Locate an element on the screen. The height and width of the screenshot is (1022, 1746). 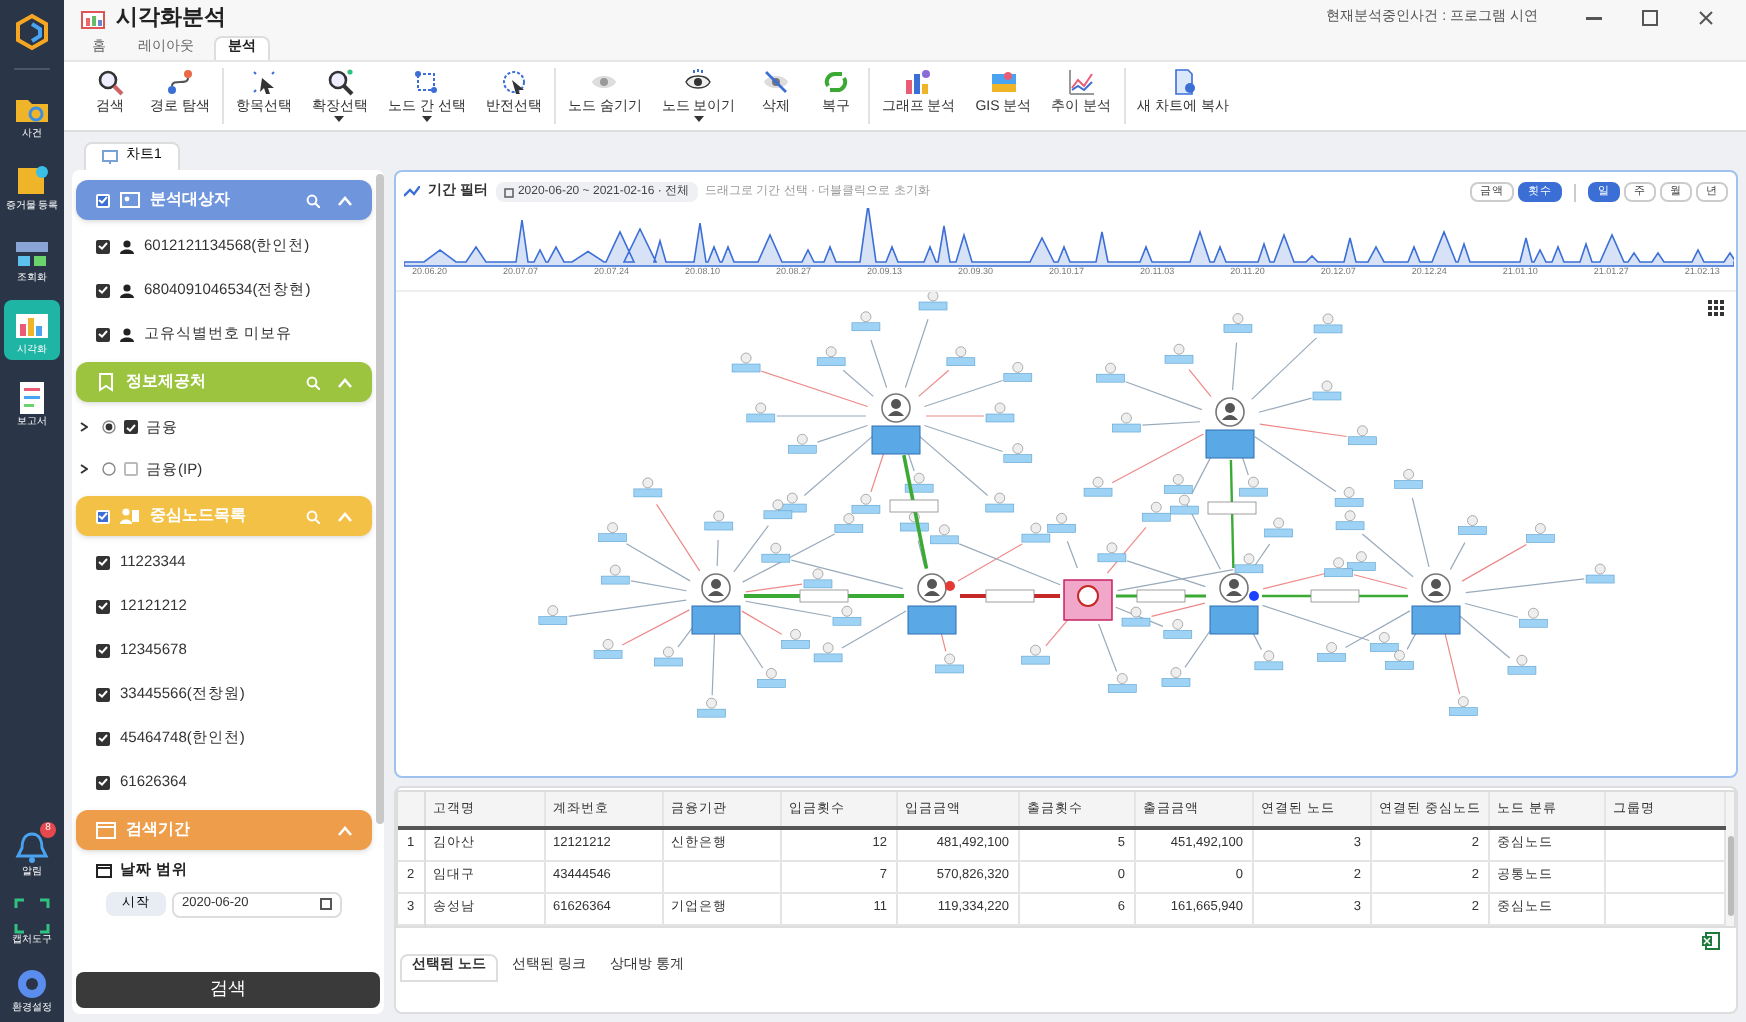
search-button: 검색 is located at coordinates (228, 990).